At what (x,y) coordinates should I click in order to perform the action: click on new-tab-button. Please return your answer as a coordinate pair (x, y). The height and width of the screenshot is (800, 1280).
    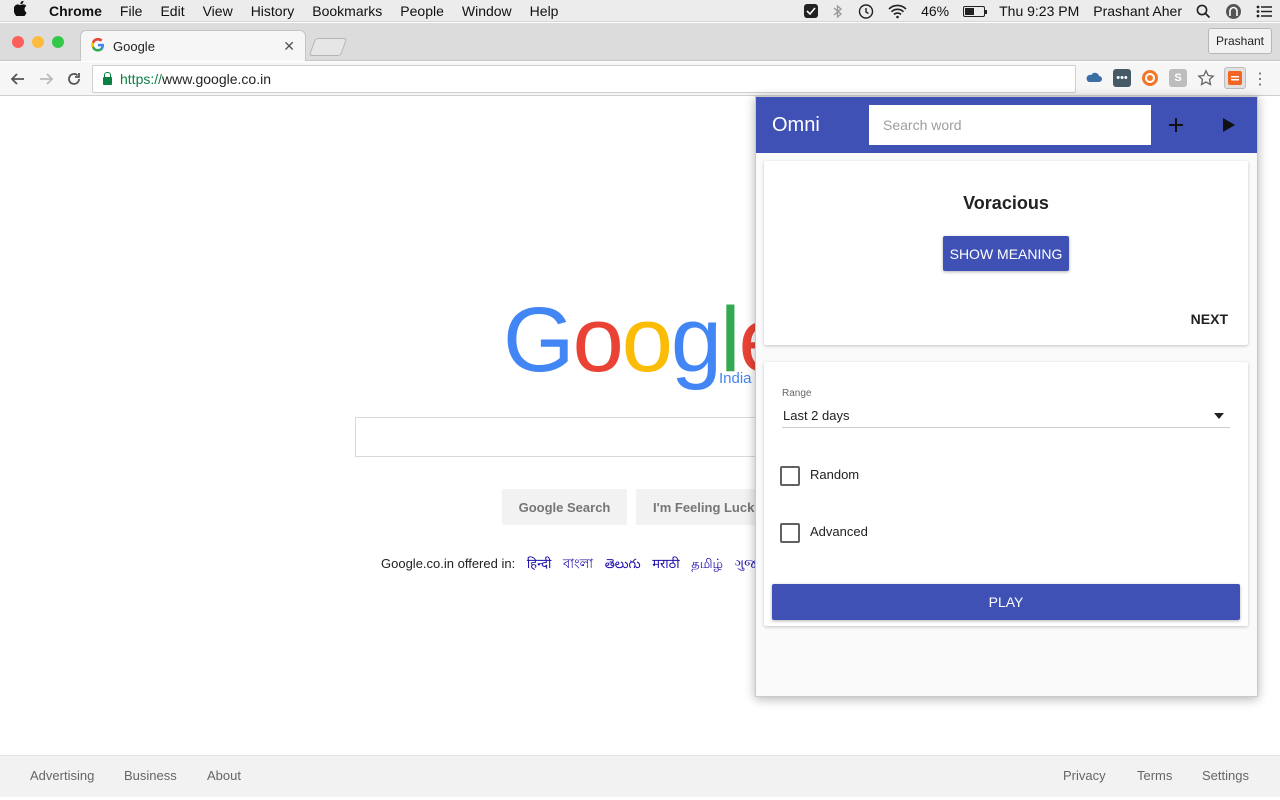
    Looking at the image, I should click on (328, 47).